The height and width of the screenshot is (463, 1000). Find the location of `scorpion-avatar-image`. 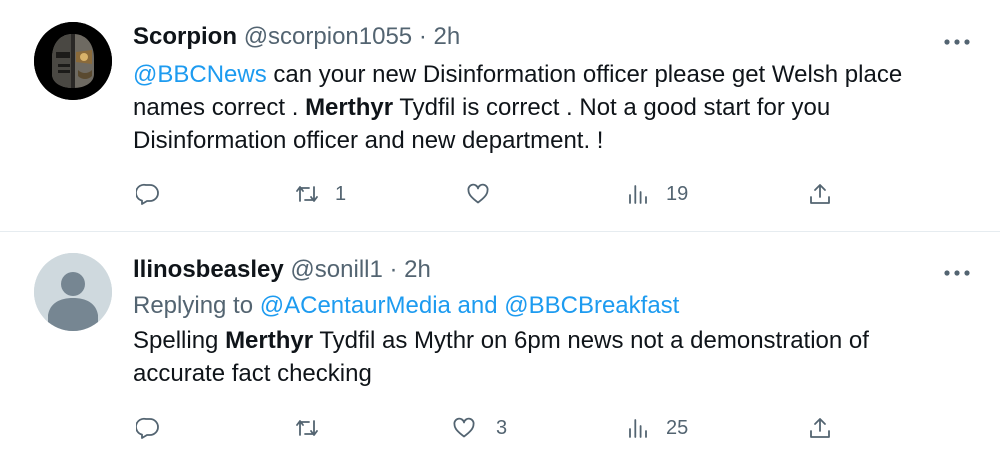

scorpion-avatar-image is located at coordinates (73, 61).